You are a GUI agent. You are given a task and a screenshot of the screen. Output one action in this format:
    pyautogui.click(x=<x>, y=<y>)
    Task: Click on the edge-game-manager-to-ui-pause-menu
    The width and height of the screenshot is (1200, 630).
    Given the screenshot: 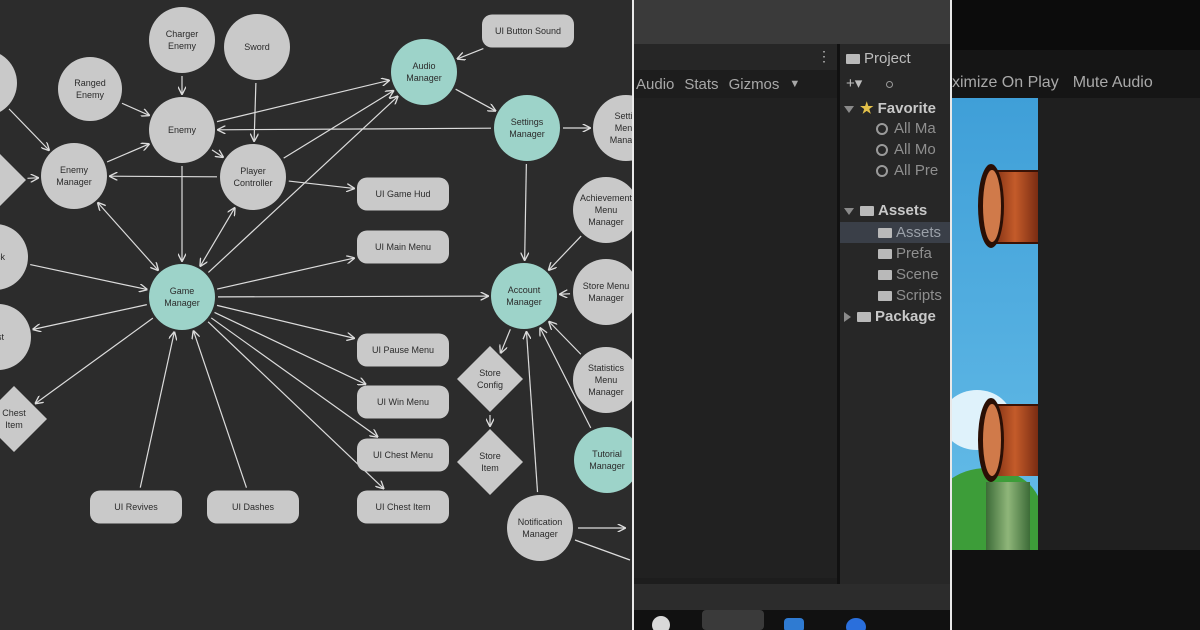 What is the action you would take?
    pyautogui.click(x=285, y=321)
    